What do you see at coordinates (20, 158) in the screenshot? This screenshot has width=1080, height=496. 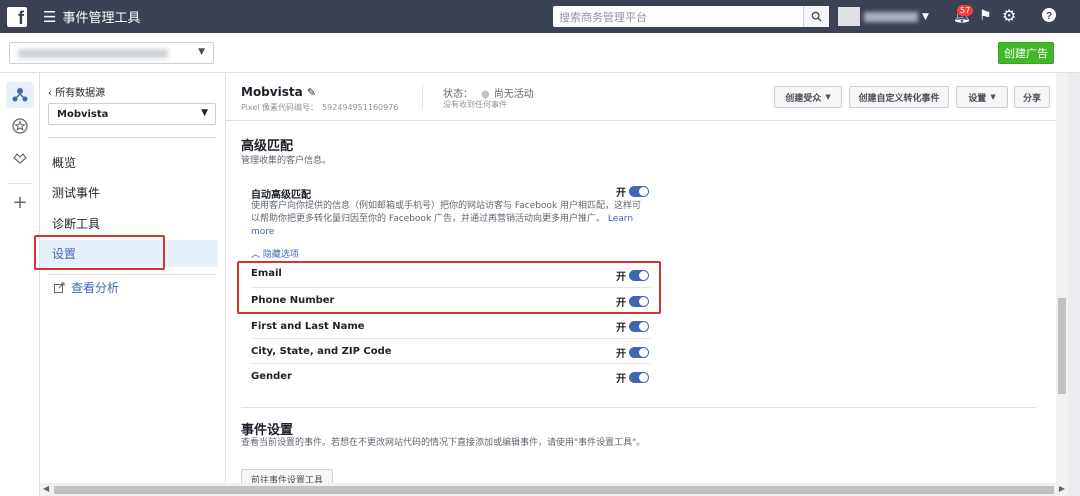 I see `handshake-icon` at bounding box center [20, 158].